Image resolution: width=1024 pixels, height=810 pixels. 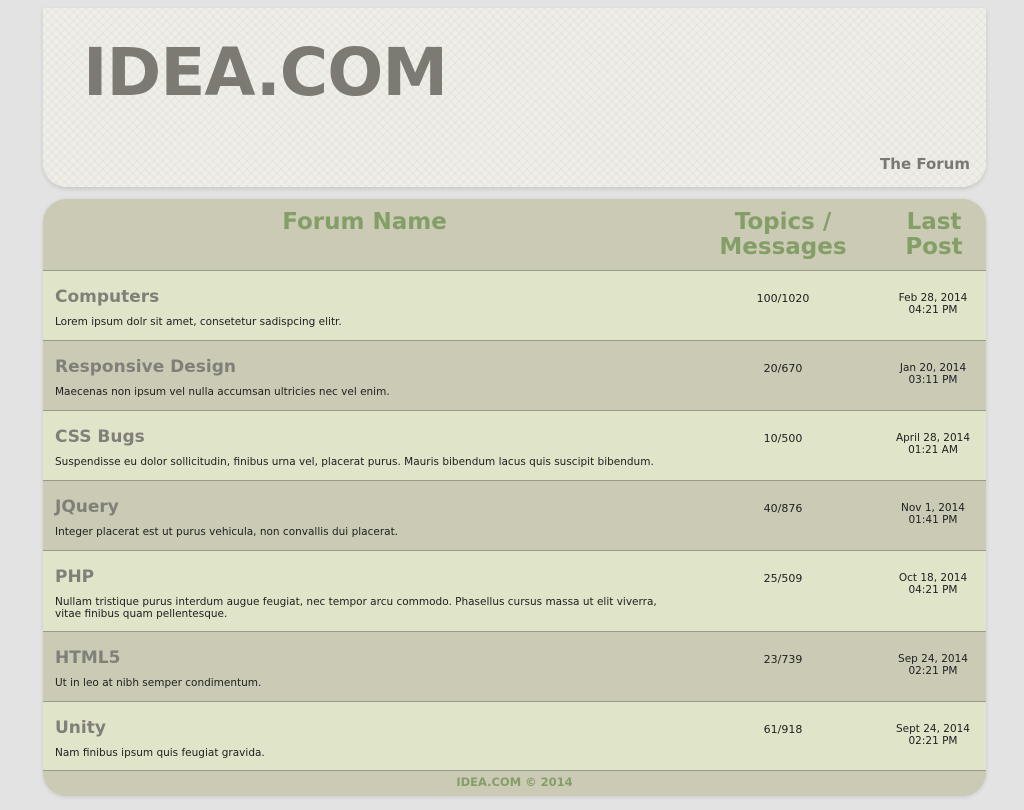 What do you see at coordinates (87, 658) in the screenshot?
I see `forum-link-html5: HTML5` at bounding box center [87, 658].